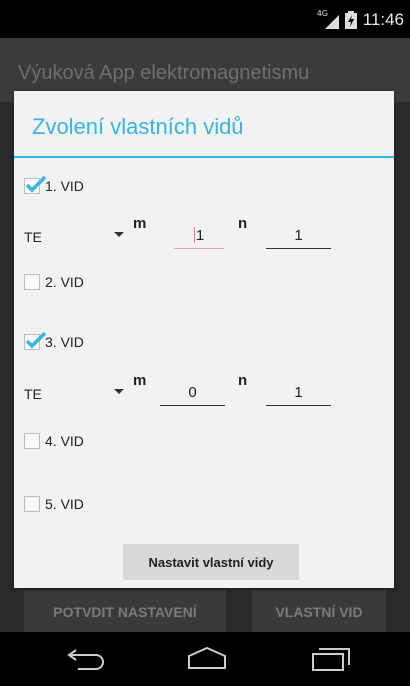 Image resolution: width=410 pixels, height=686 pixels. I want to click on battery-charging-icon, so click(350, 20).